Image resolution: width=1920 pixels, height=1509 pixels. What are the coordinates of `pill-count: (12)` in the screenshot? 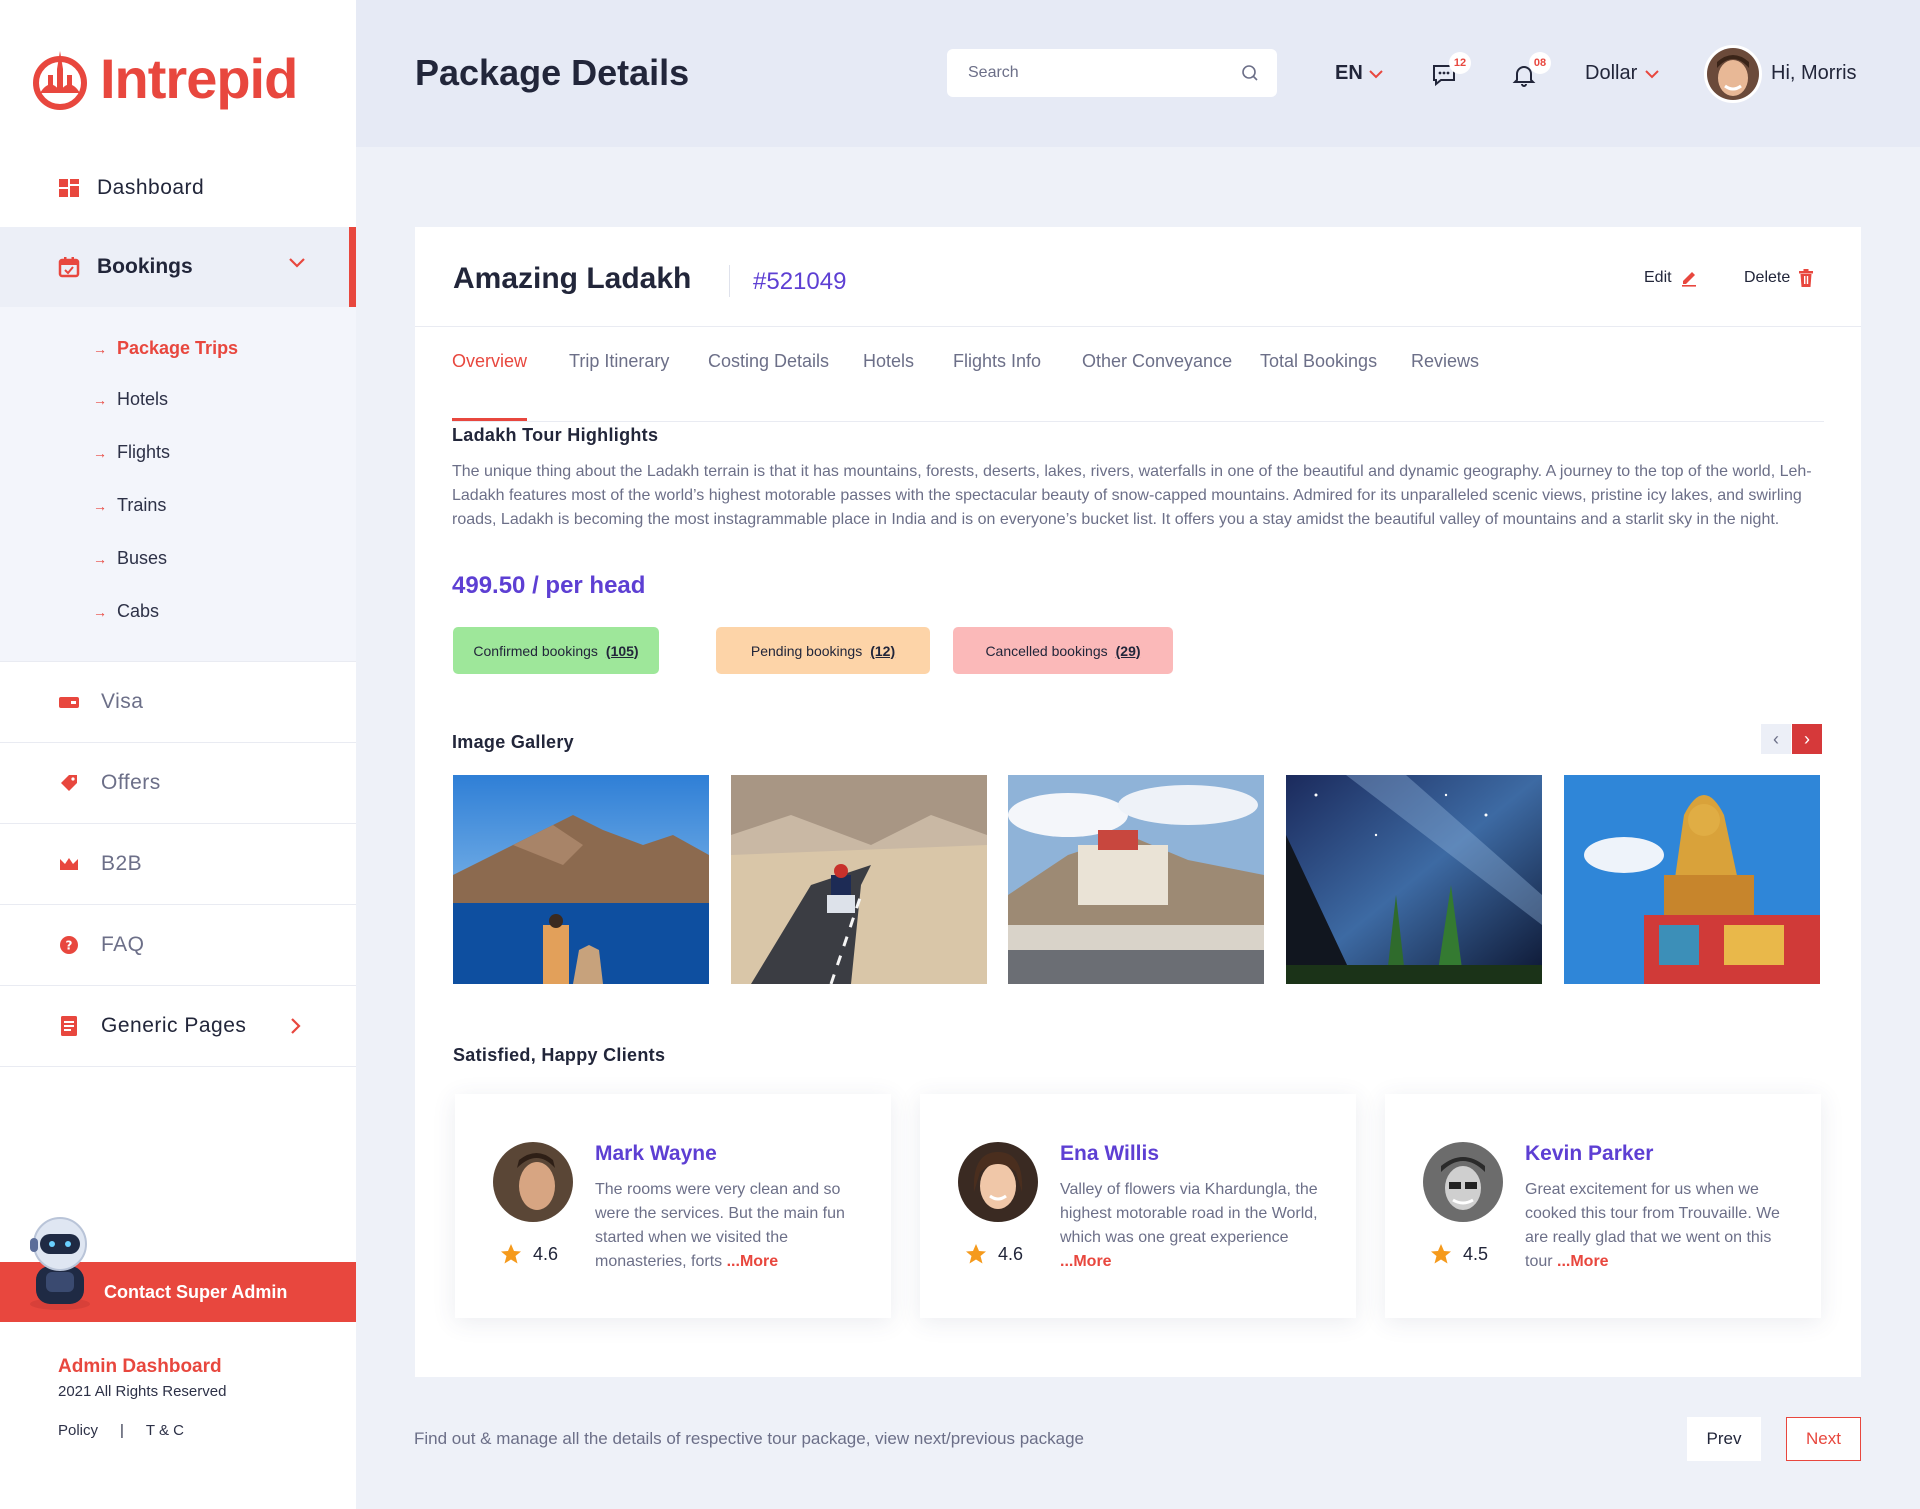 It's located at (883, 650).